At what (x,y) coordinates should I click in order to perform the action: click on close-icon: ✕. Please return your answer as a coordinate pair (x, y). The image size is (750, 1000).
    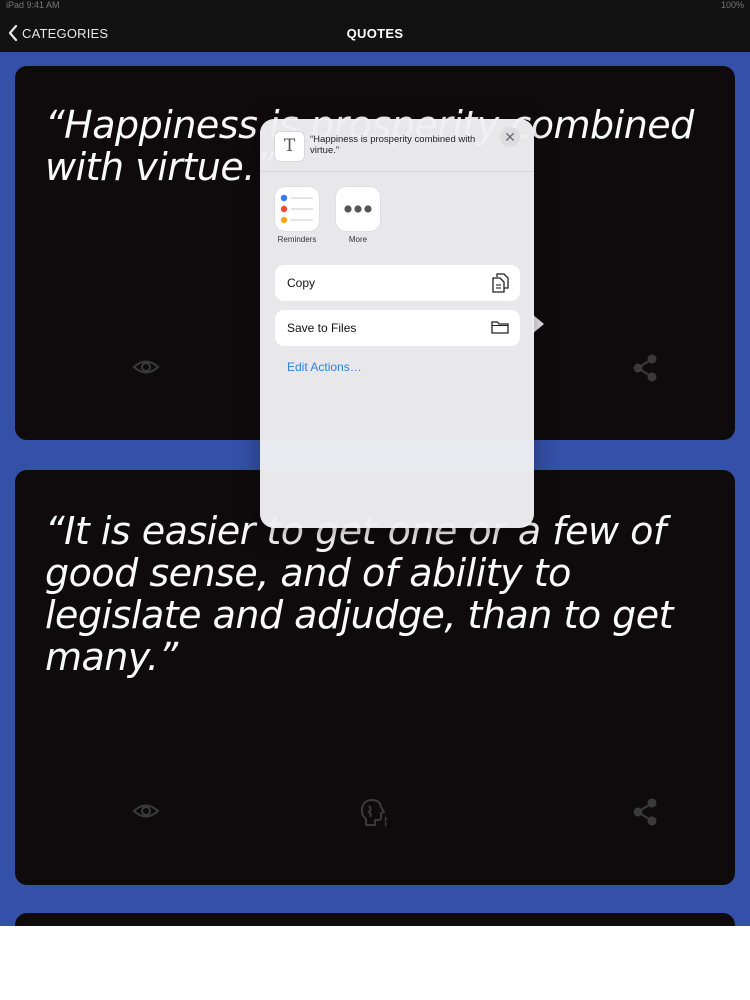
    Looking at the image, I should click on (510, 137).